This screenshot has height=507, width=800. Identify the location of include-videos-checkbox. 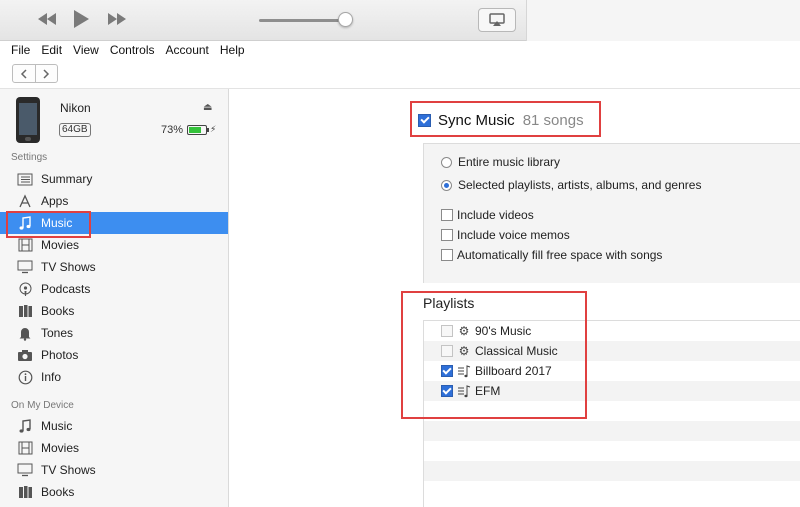
(447, 215).